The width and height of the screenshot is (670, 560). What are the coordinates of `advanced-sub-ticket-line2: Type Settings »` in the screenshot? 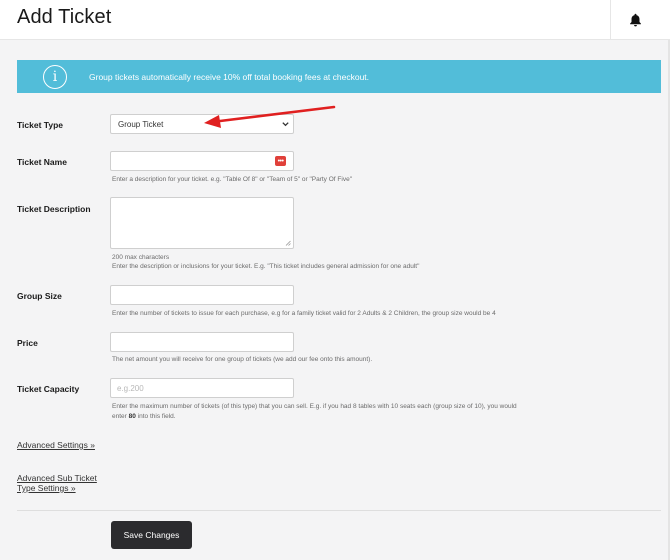 It's located at (46, 488).